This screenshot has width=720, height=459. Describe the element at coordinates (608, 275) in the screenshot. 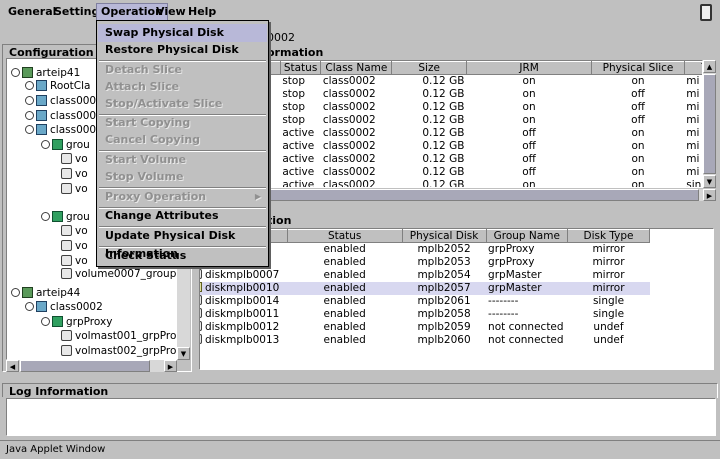

I see `disk-cell: mirror` at that location.